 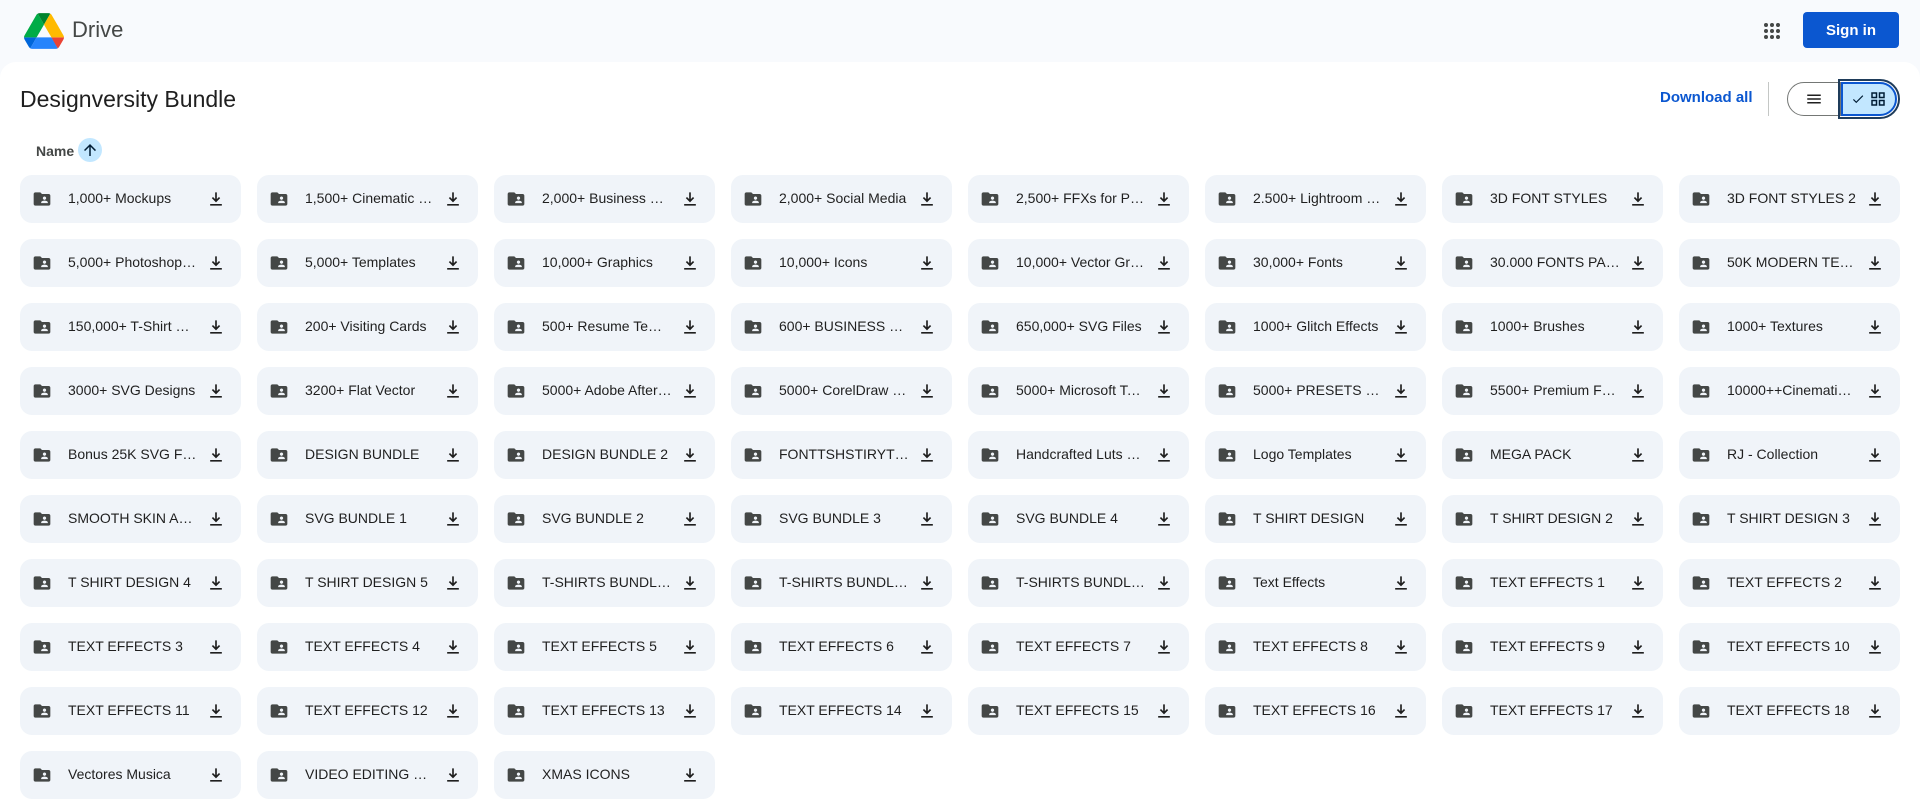 What do you see at coordinates (1552, 391) in the screenshot?
I see `folder-tile: 5500+ Premium Fonts` at bounding box center [1552, 391].